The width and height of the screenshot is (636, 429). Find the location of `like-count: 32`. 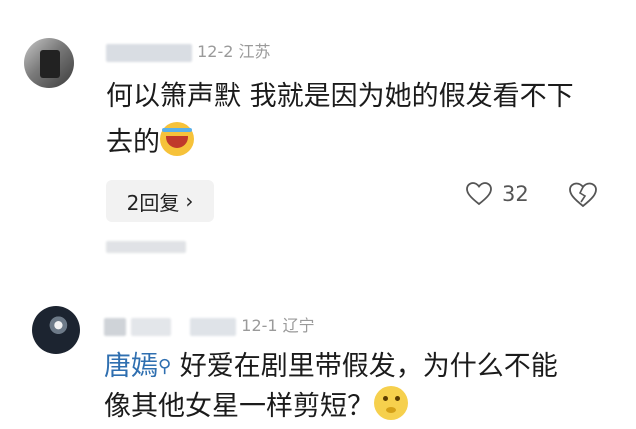

like-count: 32 is located at coordinates (515, 194).